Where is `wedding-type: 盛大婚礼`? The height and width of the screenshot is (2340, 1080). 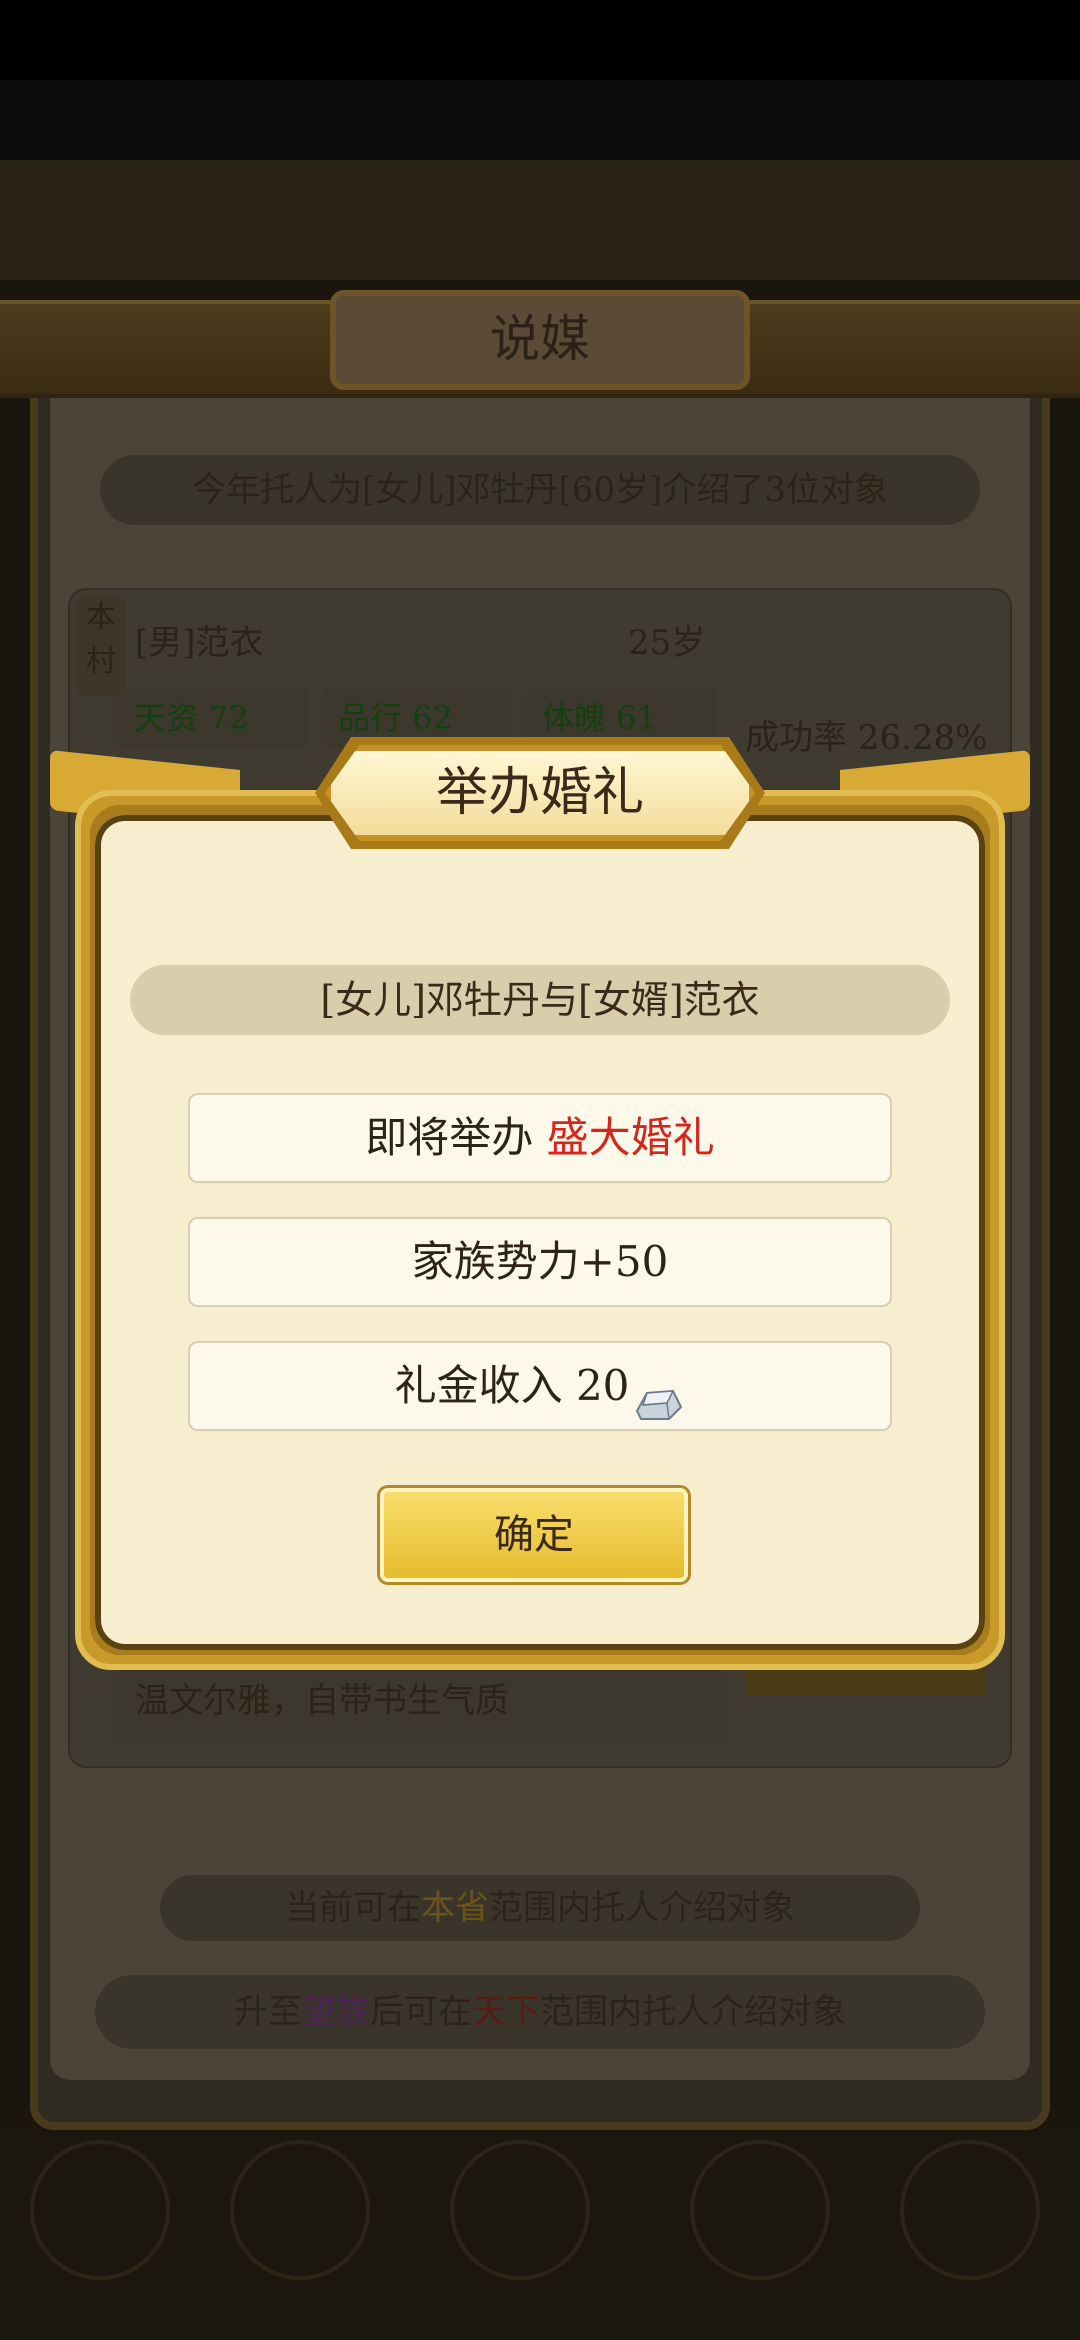 wedding-type: 盛大婚礼 is located at coordinates (630, 1137).